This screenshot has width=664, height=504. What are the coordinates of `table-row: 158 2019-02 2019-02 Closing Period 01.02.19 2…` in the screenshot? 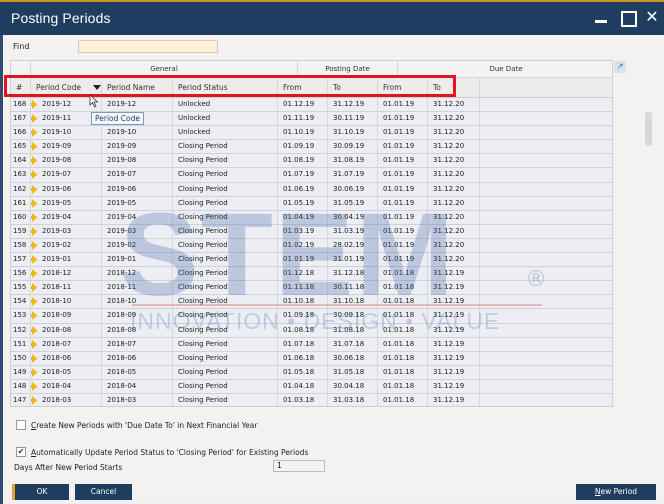 It's located at (311, 246).